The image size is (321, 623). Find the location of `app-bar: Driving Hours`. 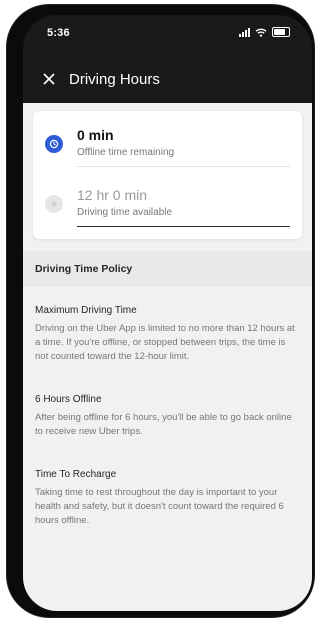

app-bar: Driving Hours is located at coordinates (167, 79).